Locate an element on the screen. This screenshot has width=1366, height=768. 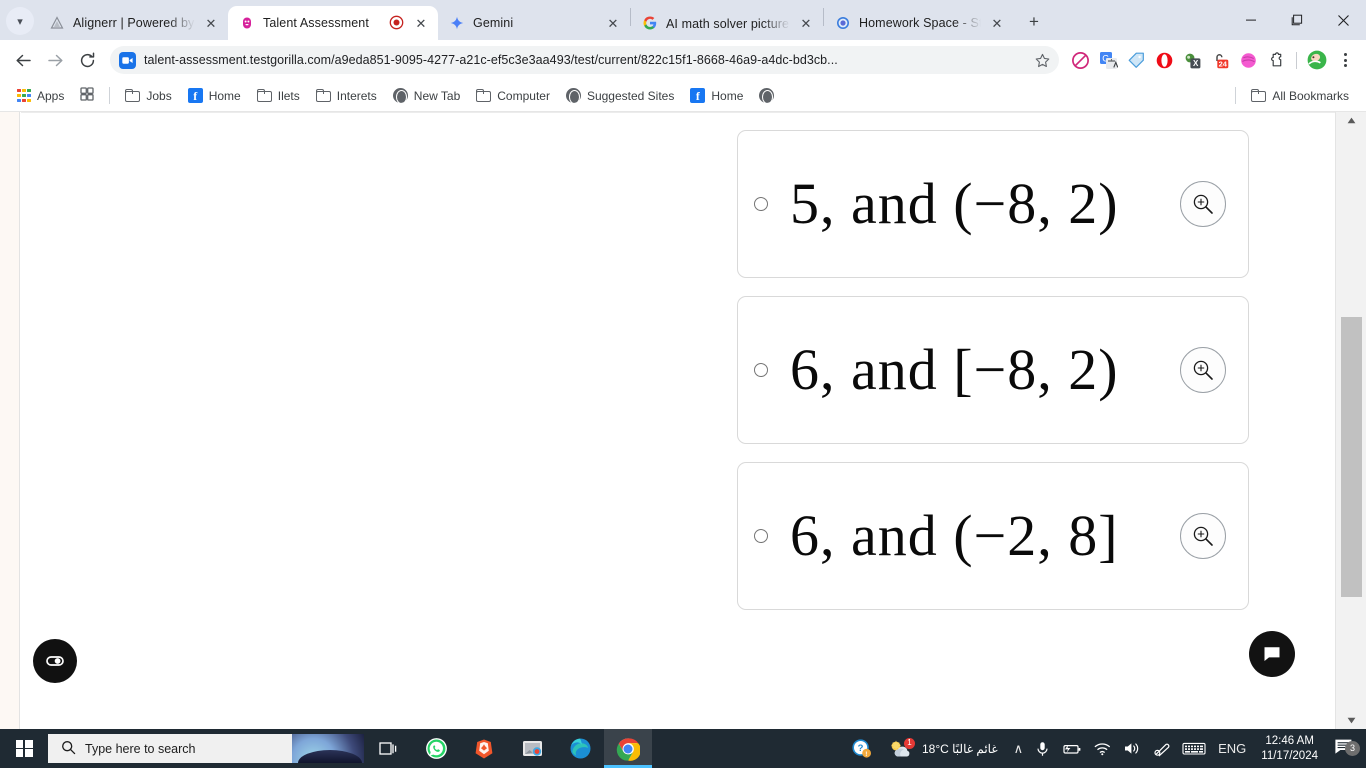
bookmark-reading-list is located at coordinates (87, 95).